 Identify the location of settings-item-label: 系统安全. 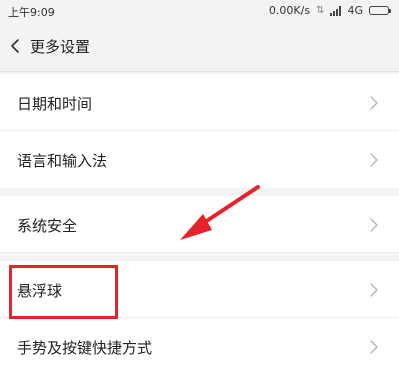
(47, 226).